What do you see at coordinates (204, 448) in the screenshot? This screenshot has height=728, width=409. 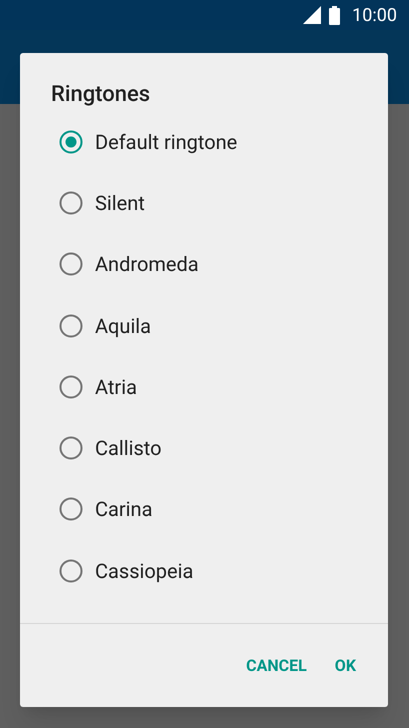 I see `ringtone-option: Callisto` at bounding box center [204, 448].